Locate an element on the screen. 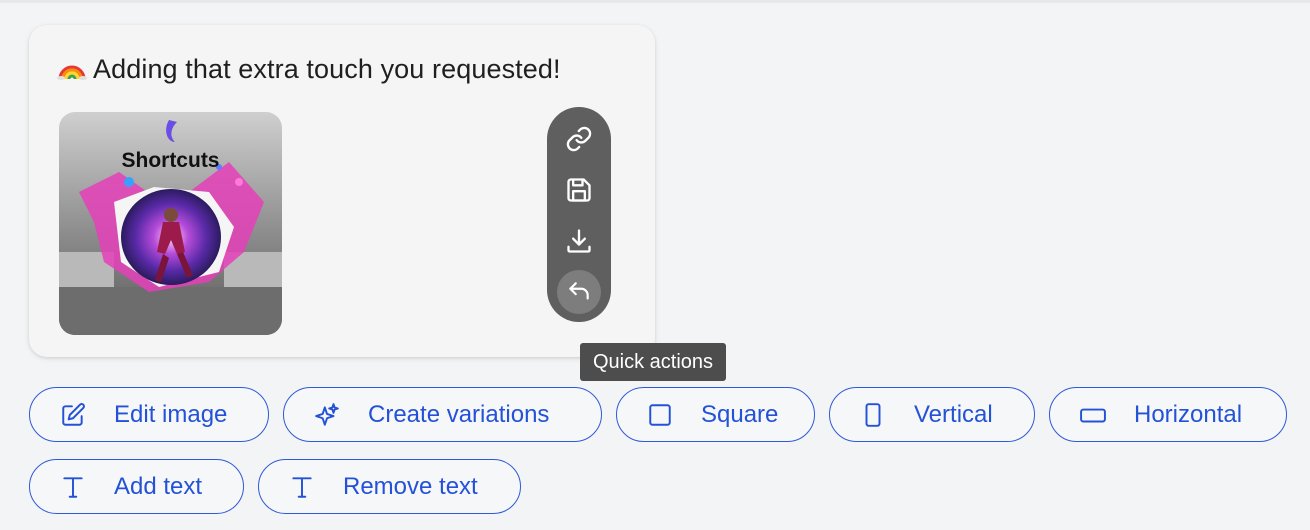  quick-actions-tooltip: Quick actions is located at coordinates (653, 362).